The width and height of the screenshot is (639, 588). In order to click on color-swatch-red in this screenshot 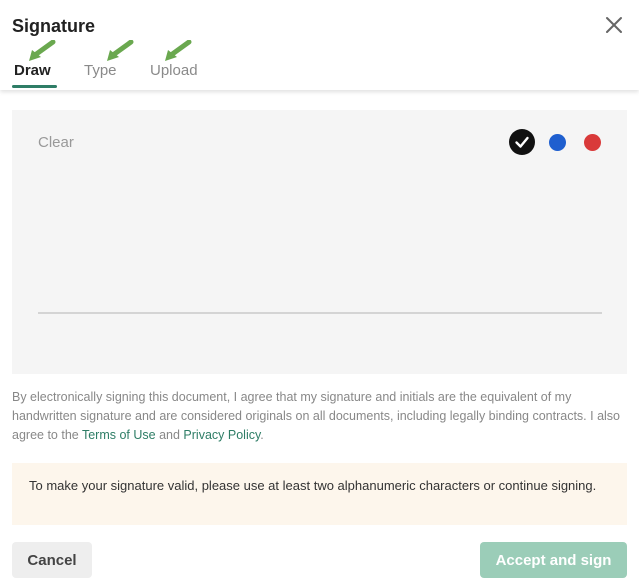, I will do `click(592, 142)`.